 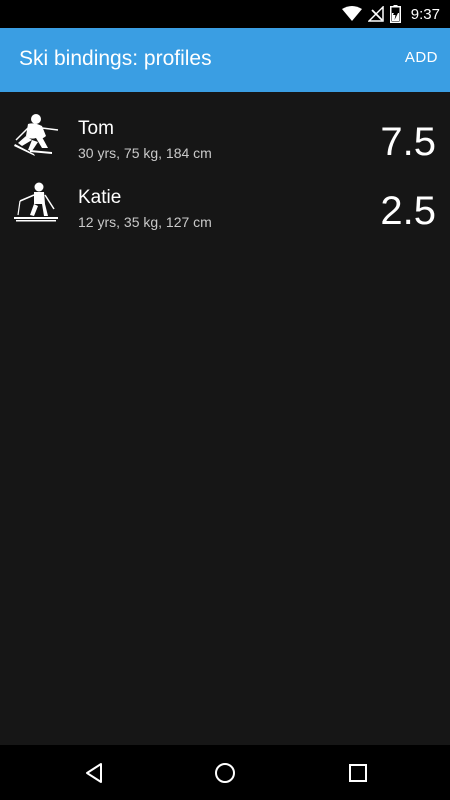 What do you see at coordinates (94, 773) in the screenshot?
I see `back-icon` at bounding box center [94, 773].